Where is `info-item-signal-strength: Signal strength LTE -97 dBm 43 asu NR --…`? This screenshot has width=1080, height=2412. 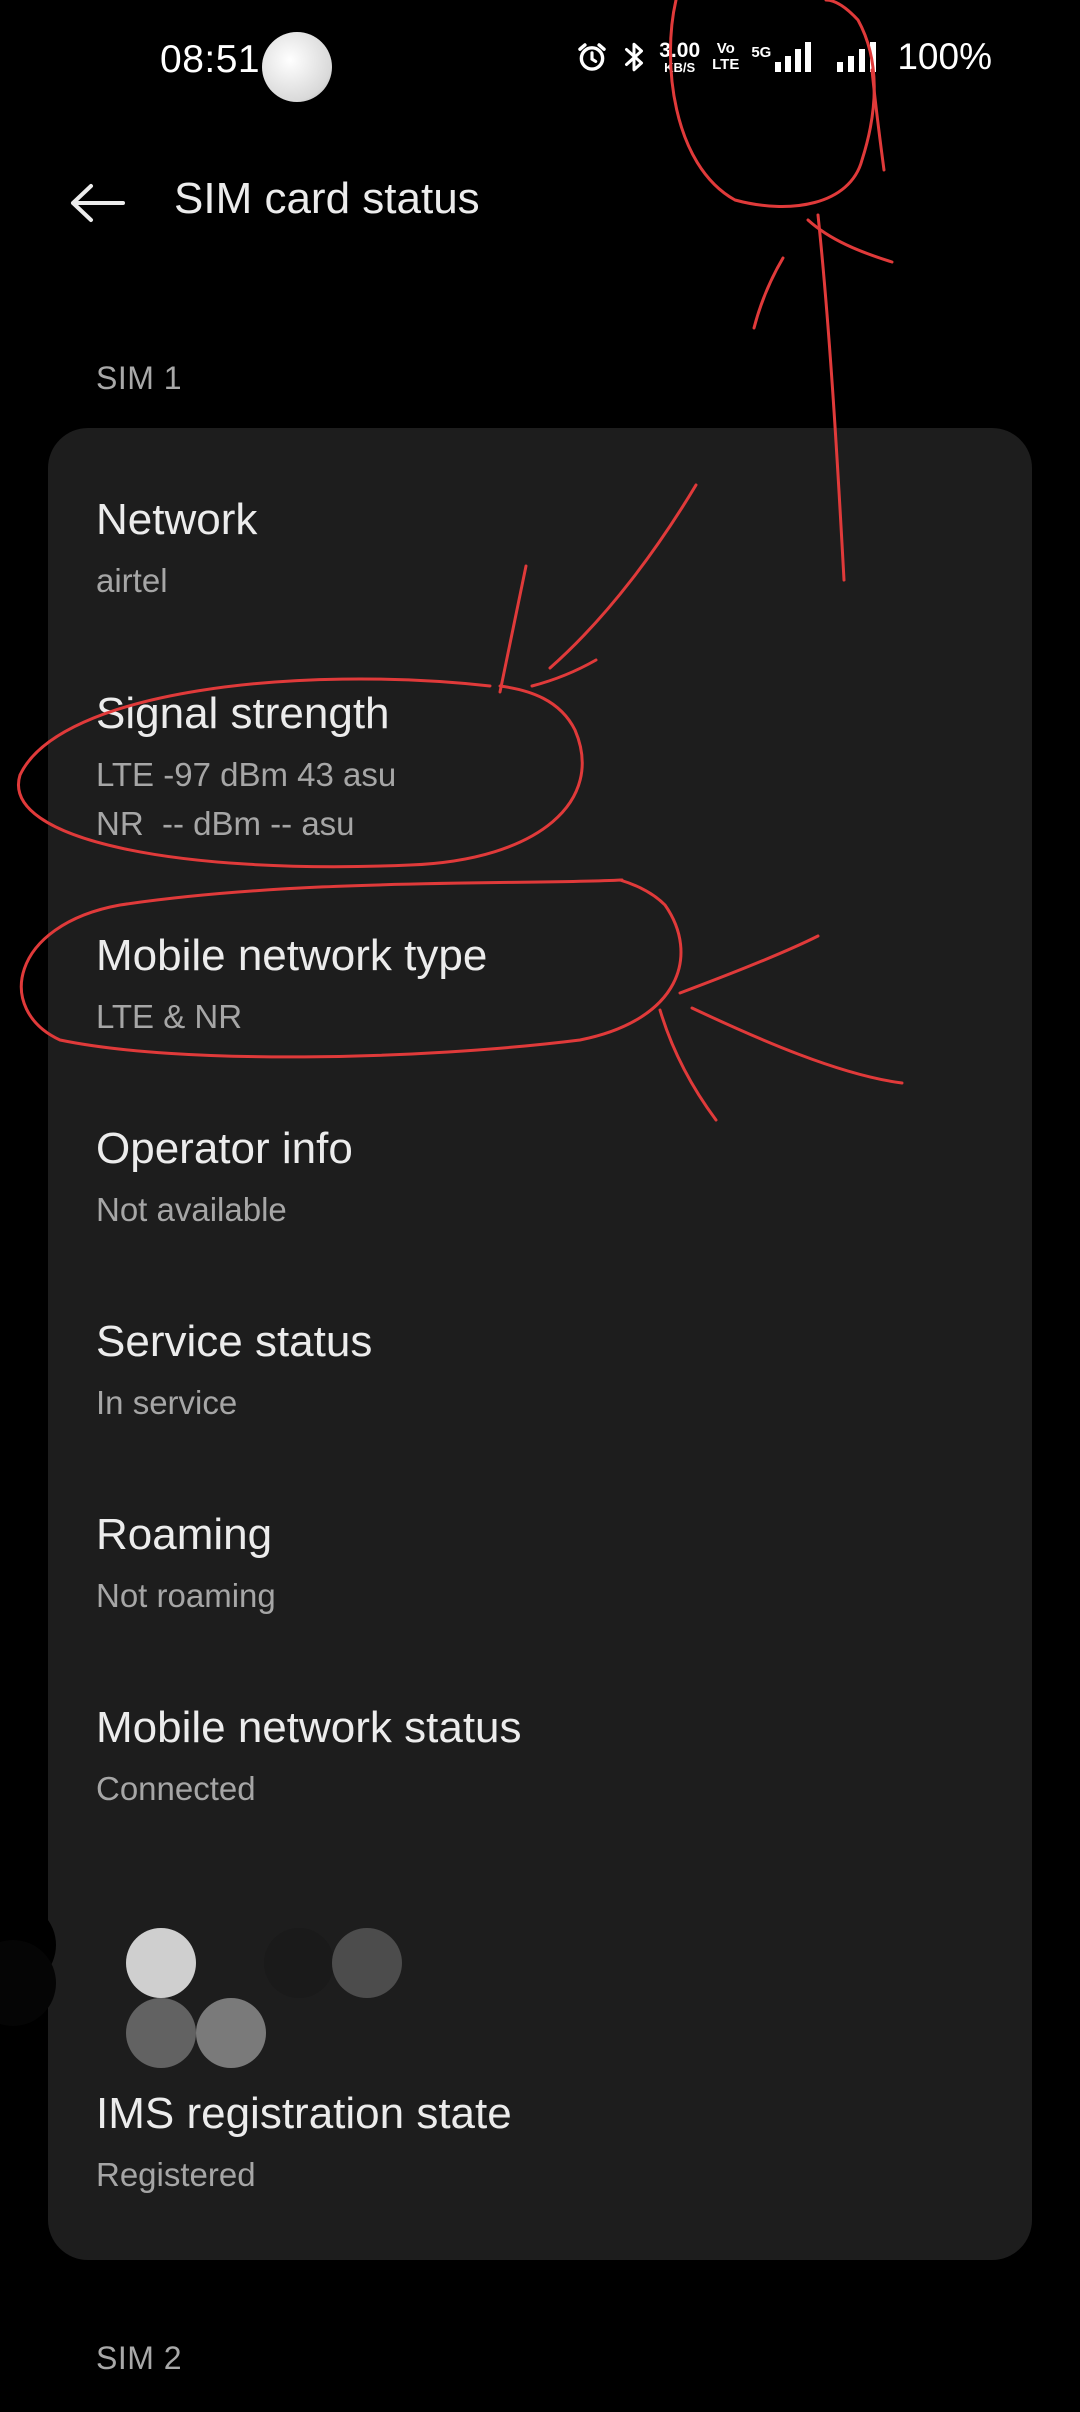
info-item-signal-strength: Signal strength LTE -97 dBm 43 asu NR --… is located at coordinates (536, 768).